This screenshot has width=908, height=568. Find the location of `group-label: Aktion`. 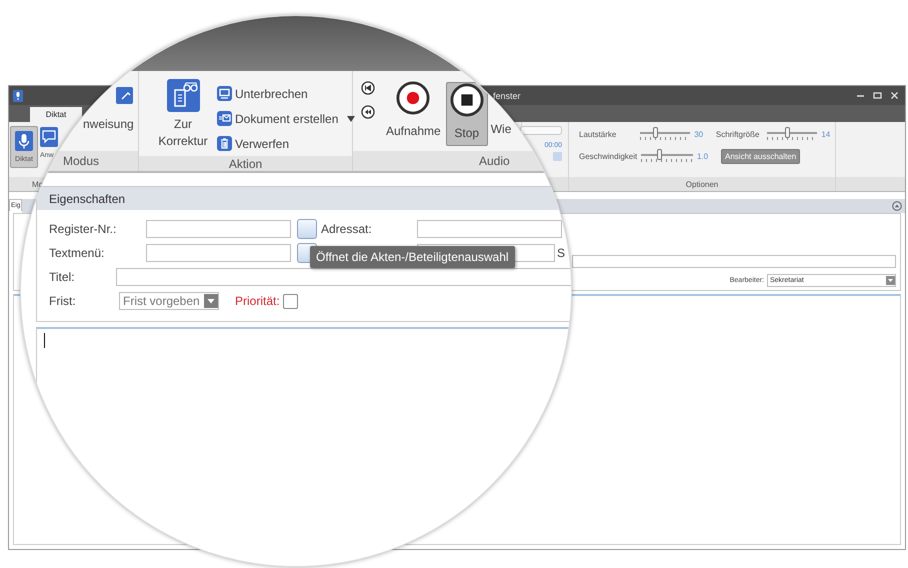

group-label: Aktion is located at coordinates (245, 163).